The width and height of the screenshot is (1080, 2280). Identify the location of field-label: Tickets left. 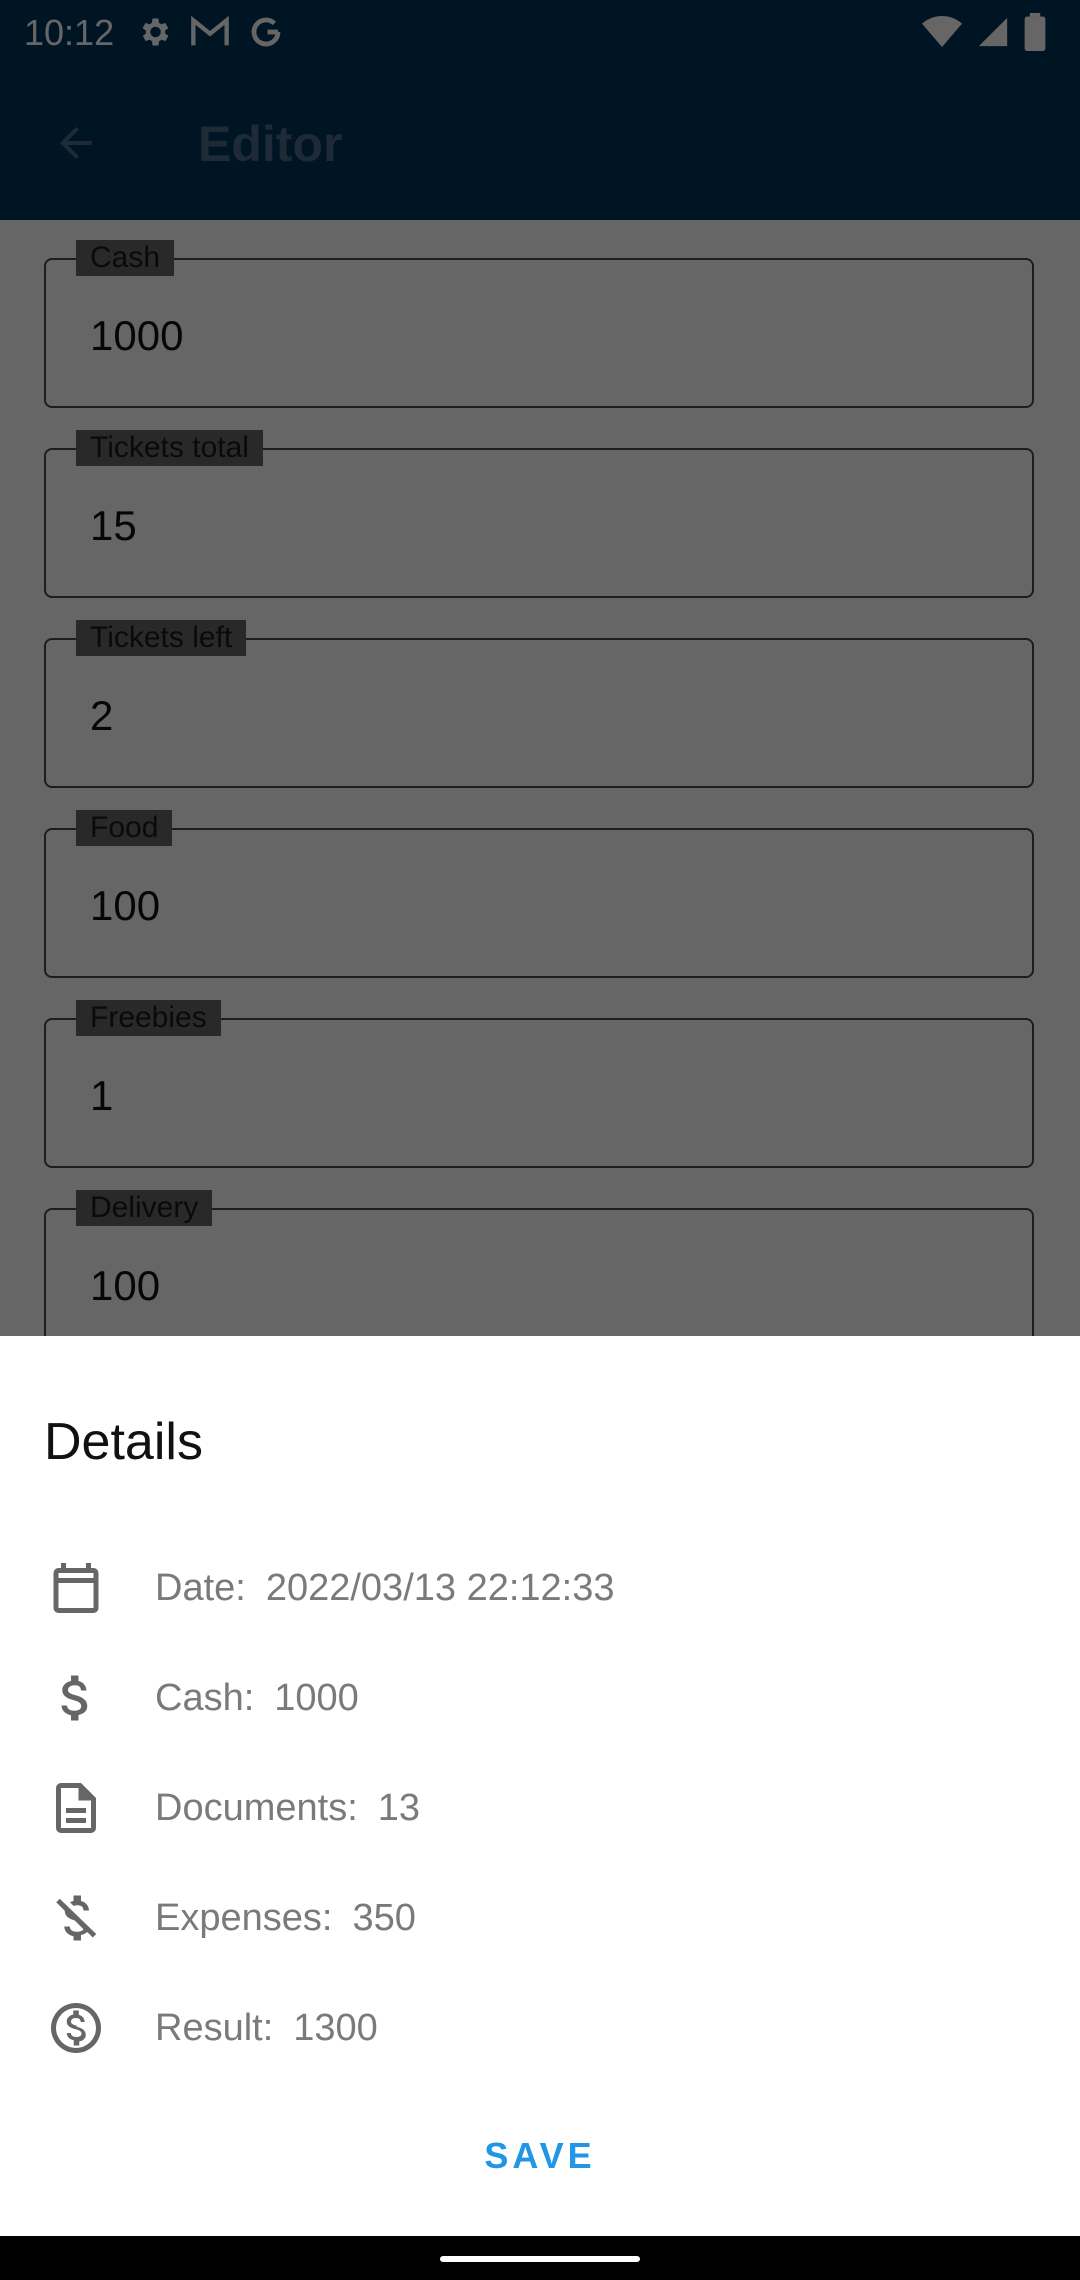
(161, 638).